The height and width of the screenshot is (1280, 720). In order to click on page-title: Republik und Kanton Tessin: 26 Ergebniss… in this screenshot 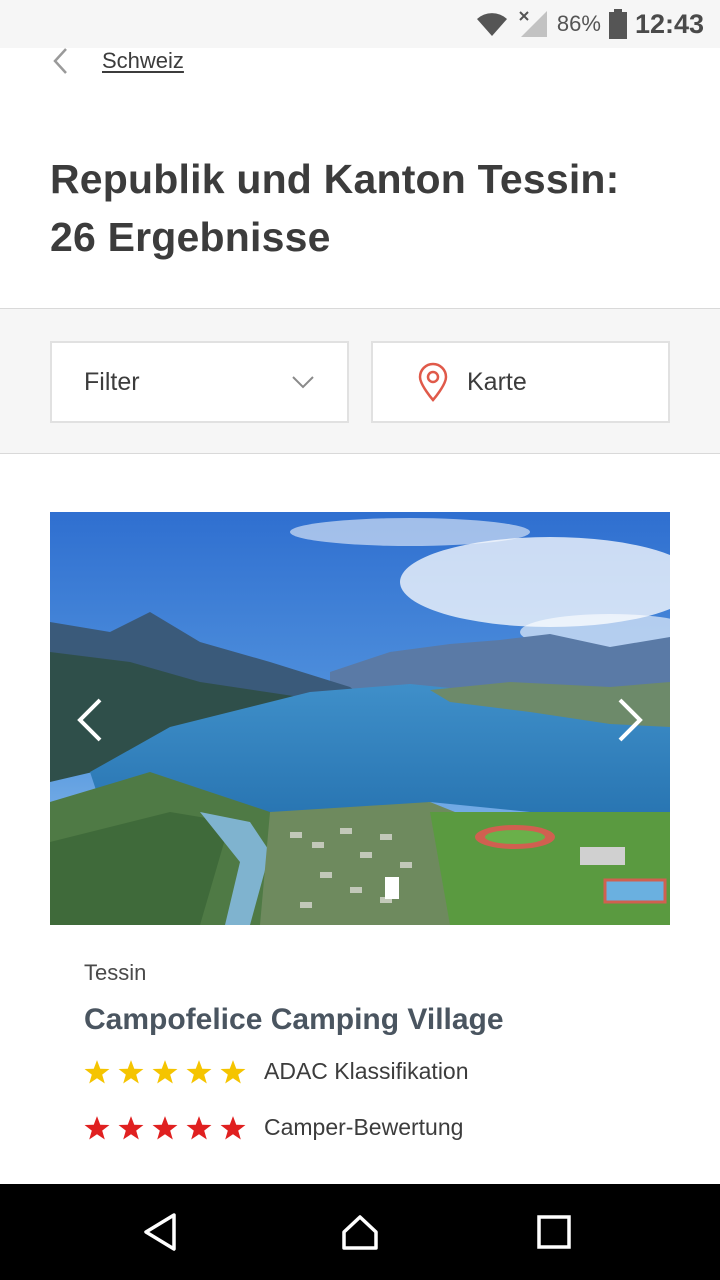, I will do `click(360, 208)`.